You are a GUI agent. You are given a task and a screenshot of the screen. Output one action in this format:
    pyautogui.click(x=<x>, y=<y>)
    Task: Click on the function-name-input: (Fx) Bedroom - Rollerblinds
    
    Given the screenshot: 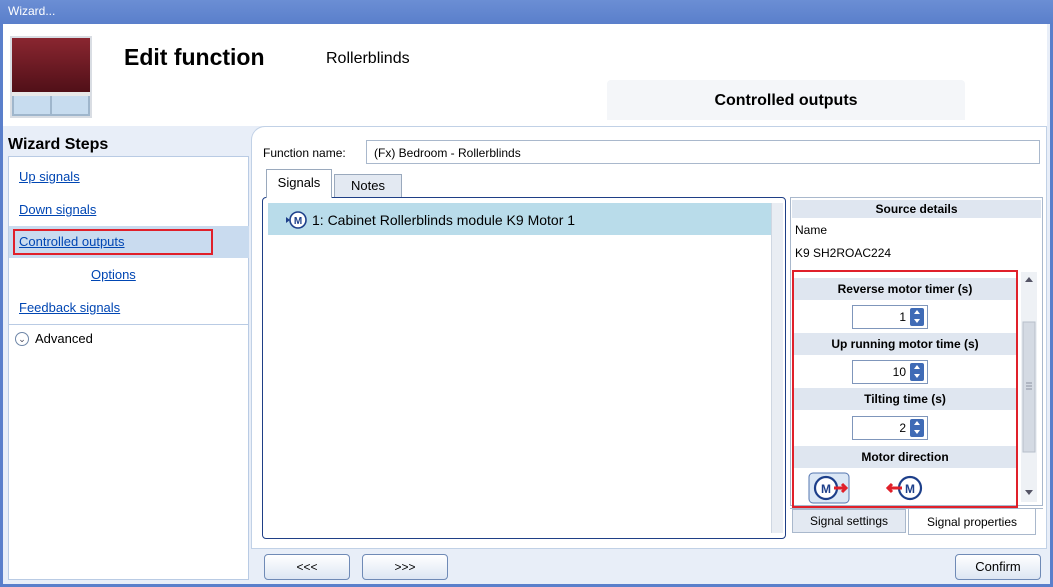 What is the action you would take?
    pyautogui.click(x=703, y=152)
    